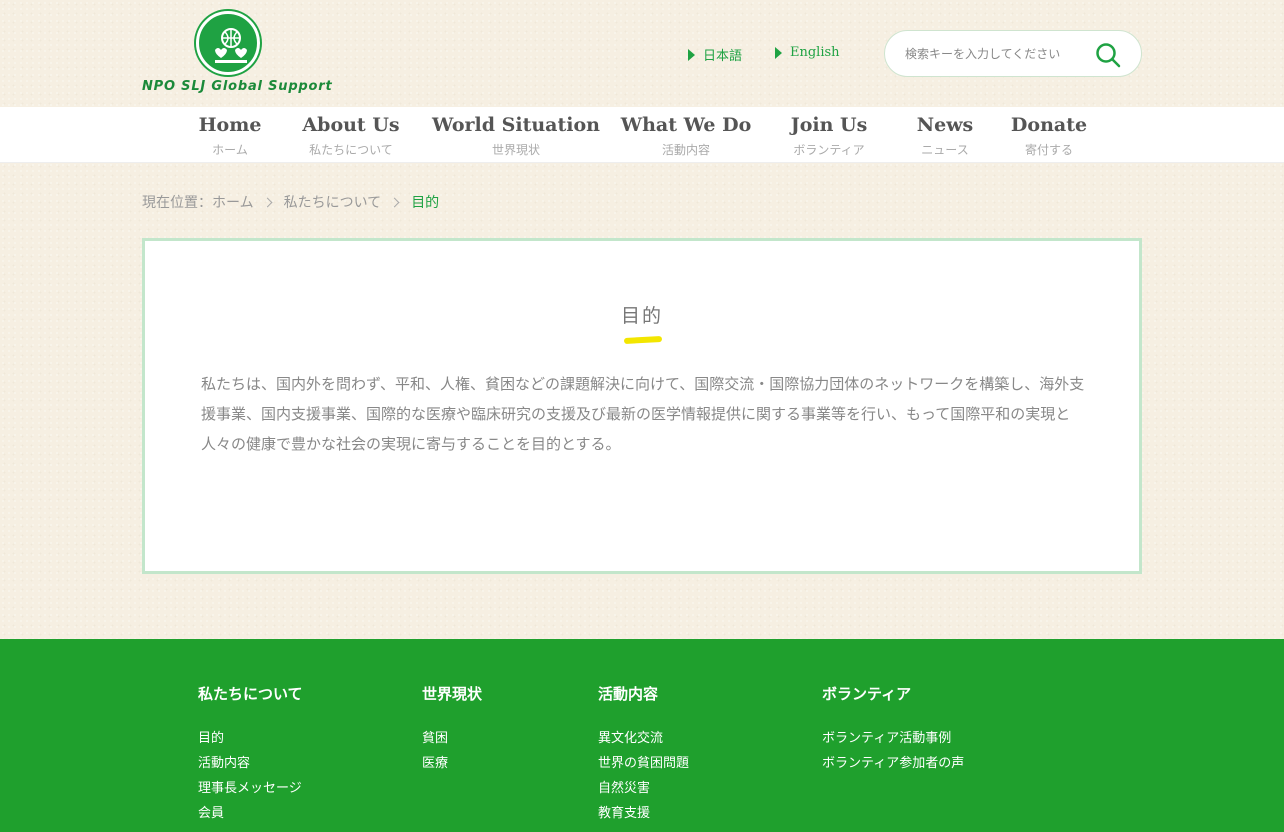 The height and width of the screenshot is (832, 1284). What do you see at coordinates (230, 125) in the screenshot?
I see `nav-label-en: Home` at bounding box center [230, 125].